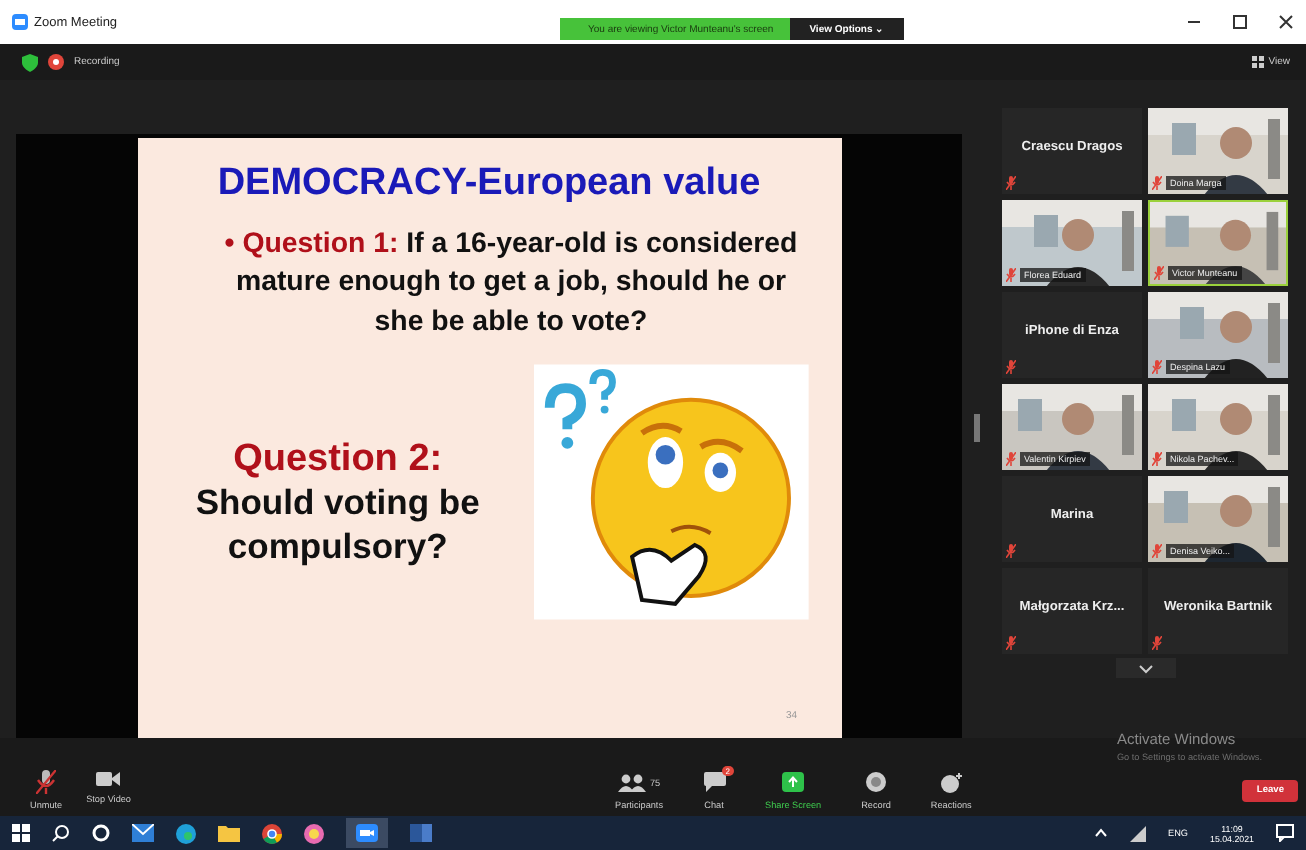  What do you see at coordinates (1101, 833) in the screenshot?
I see `chevron-up-icon` at bounding box center [1101, 833].